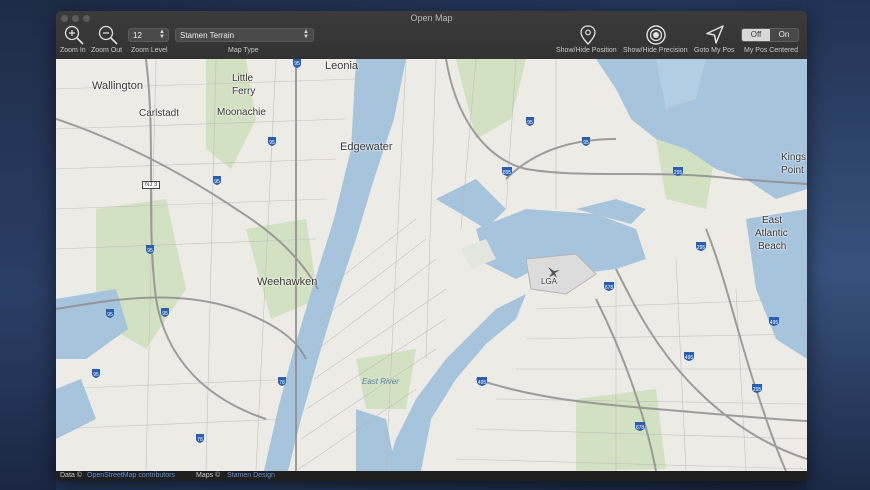  Describe the element at coordinates (306, 34) in the screenshot. I see `chevron-updown-icon: ▲ ▼` at that location.